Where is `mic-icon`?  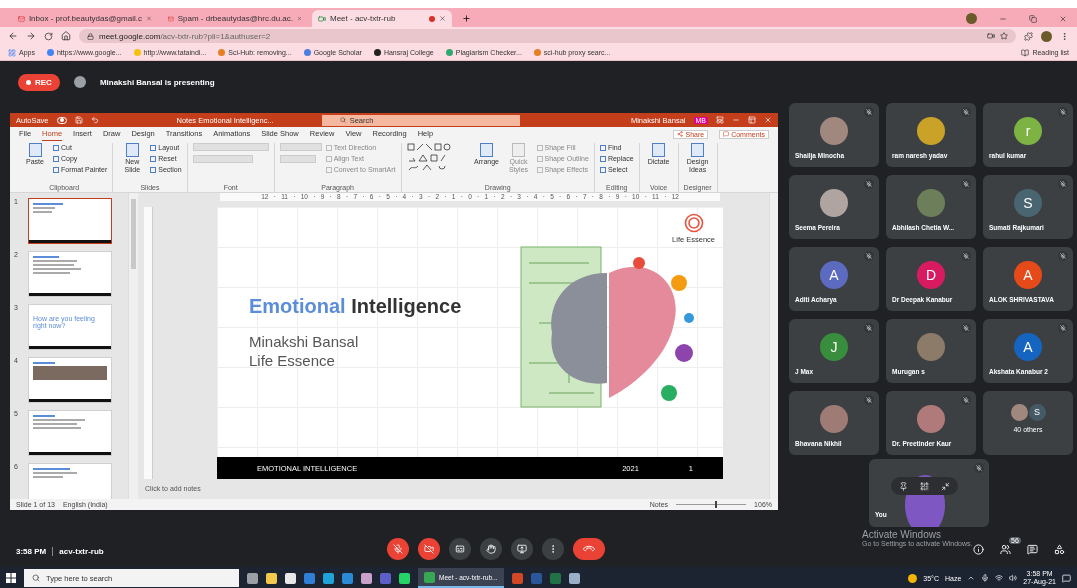
mic-icon is located at coordinates (985, 578).